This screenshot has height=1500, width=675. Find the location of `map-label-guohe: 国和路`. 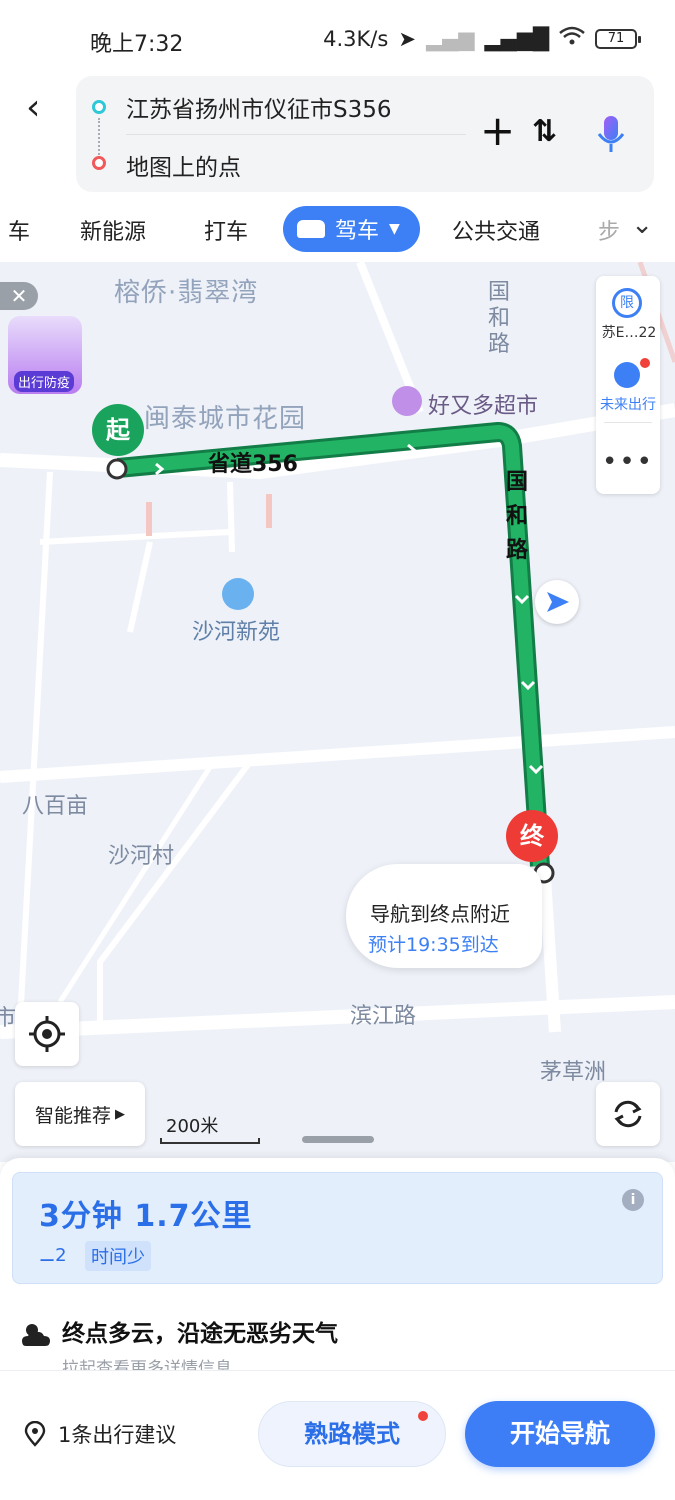

map-label-guohe: 国和路 is located at coordinates (499, 318).